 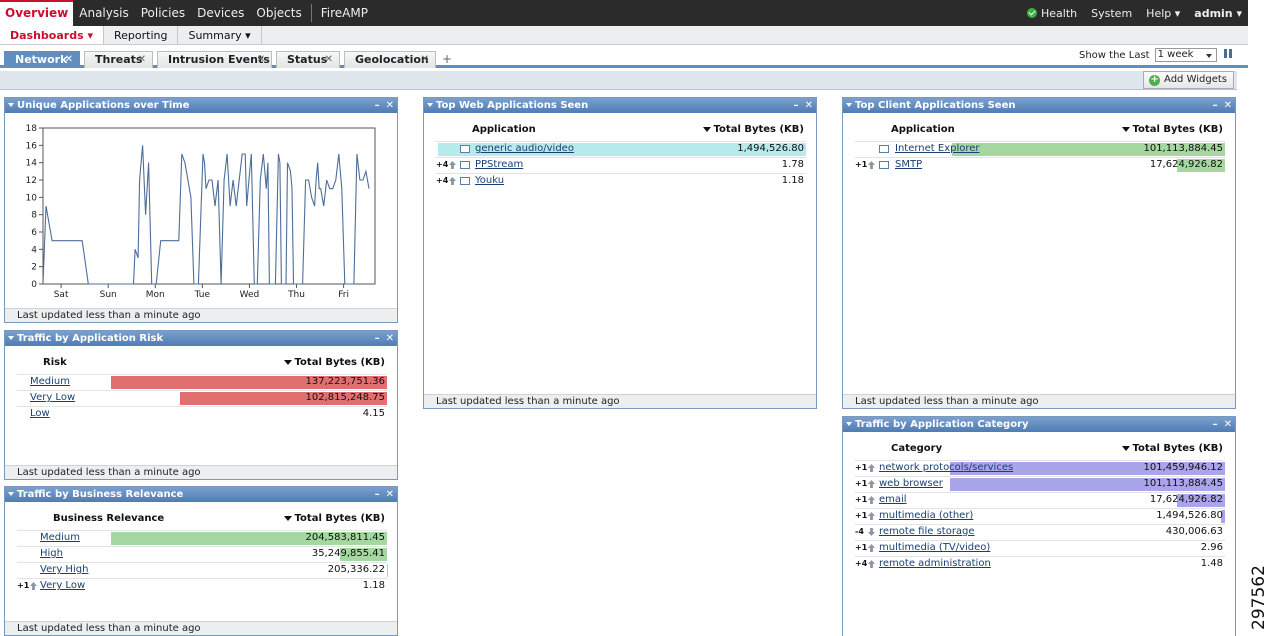 I want to click on application-icon, so click(x=465, y=149).